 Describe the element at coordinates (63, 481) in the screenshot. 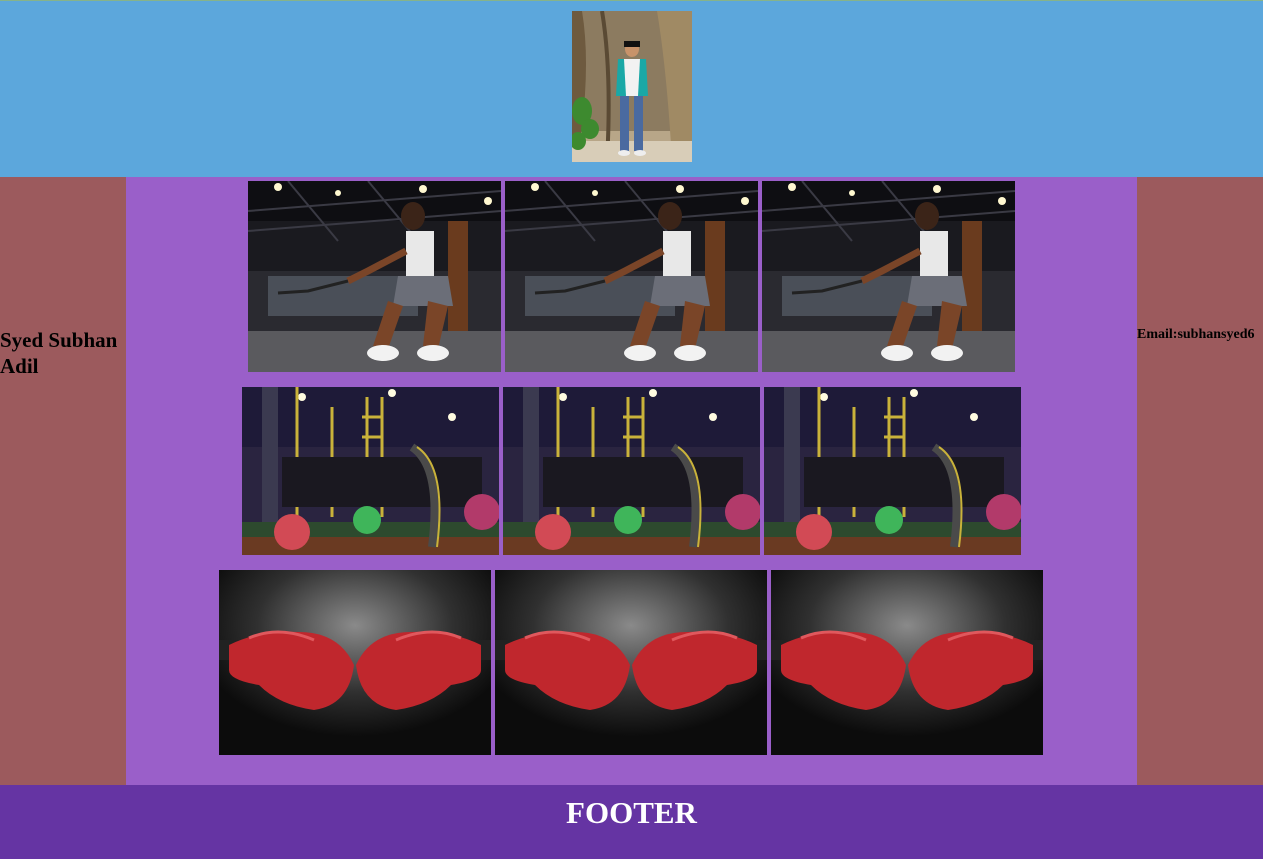

I see `left-sidebar: Syed Subhan Adil` at that location.